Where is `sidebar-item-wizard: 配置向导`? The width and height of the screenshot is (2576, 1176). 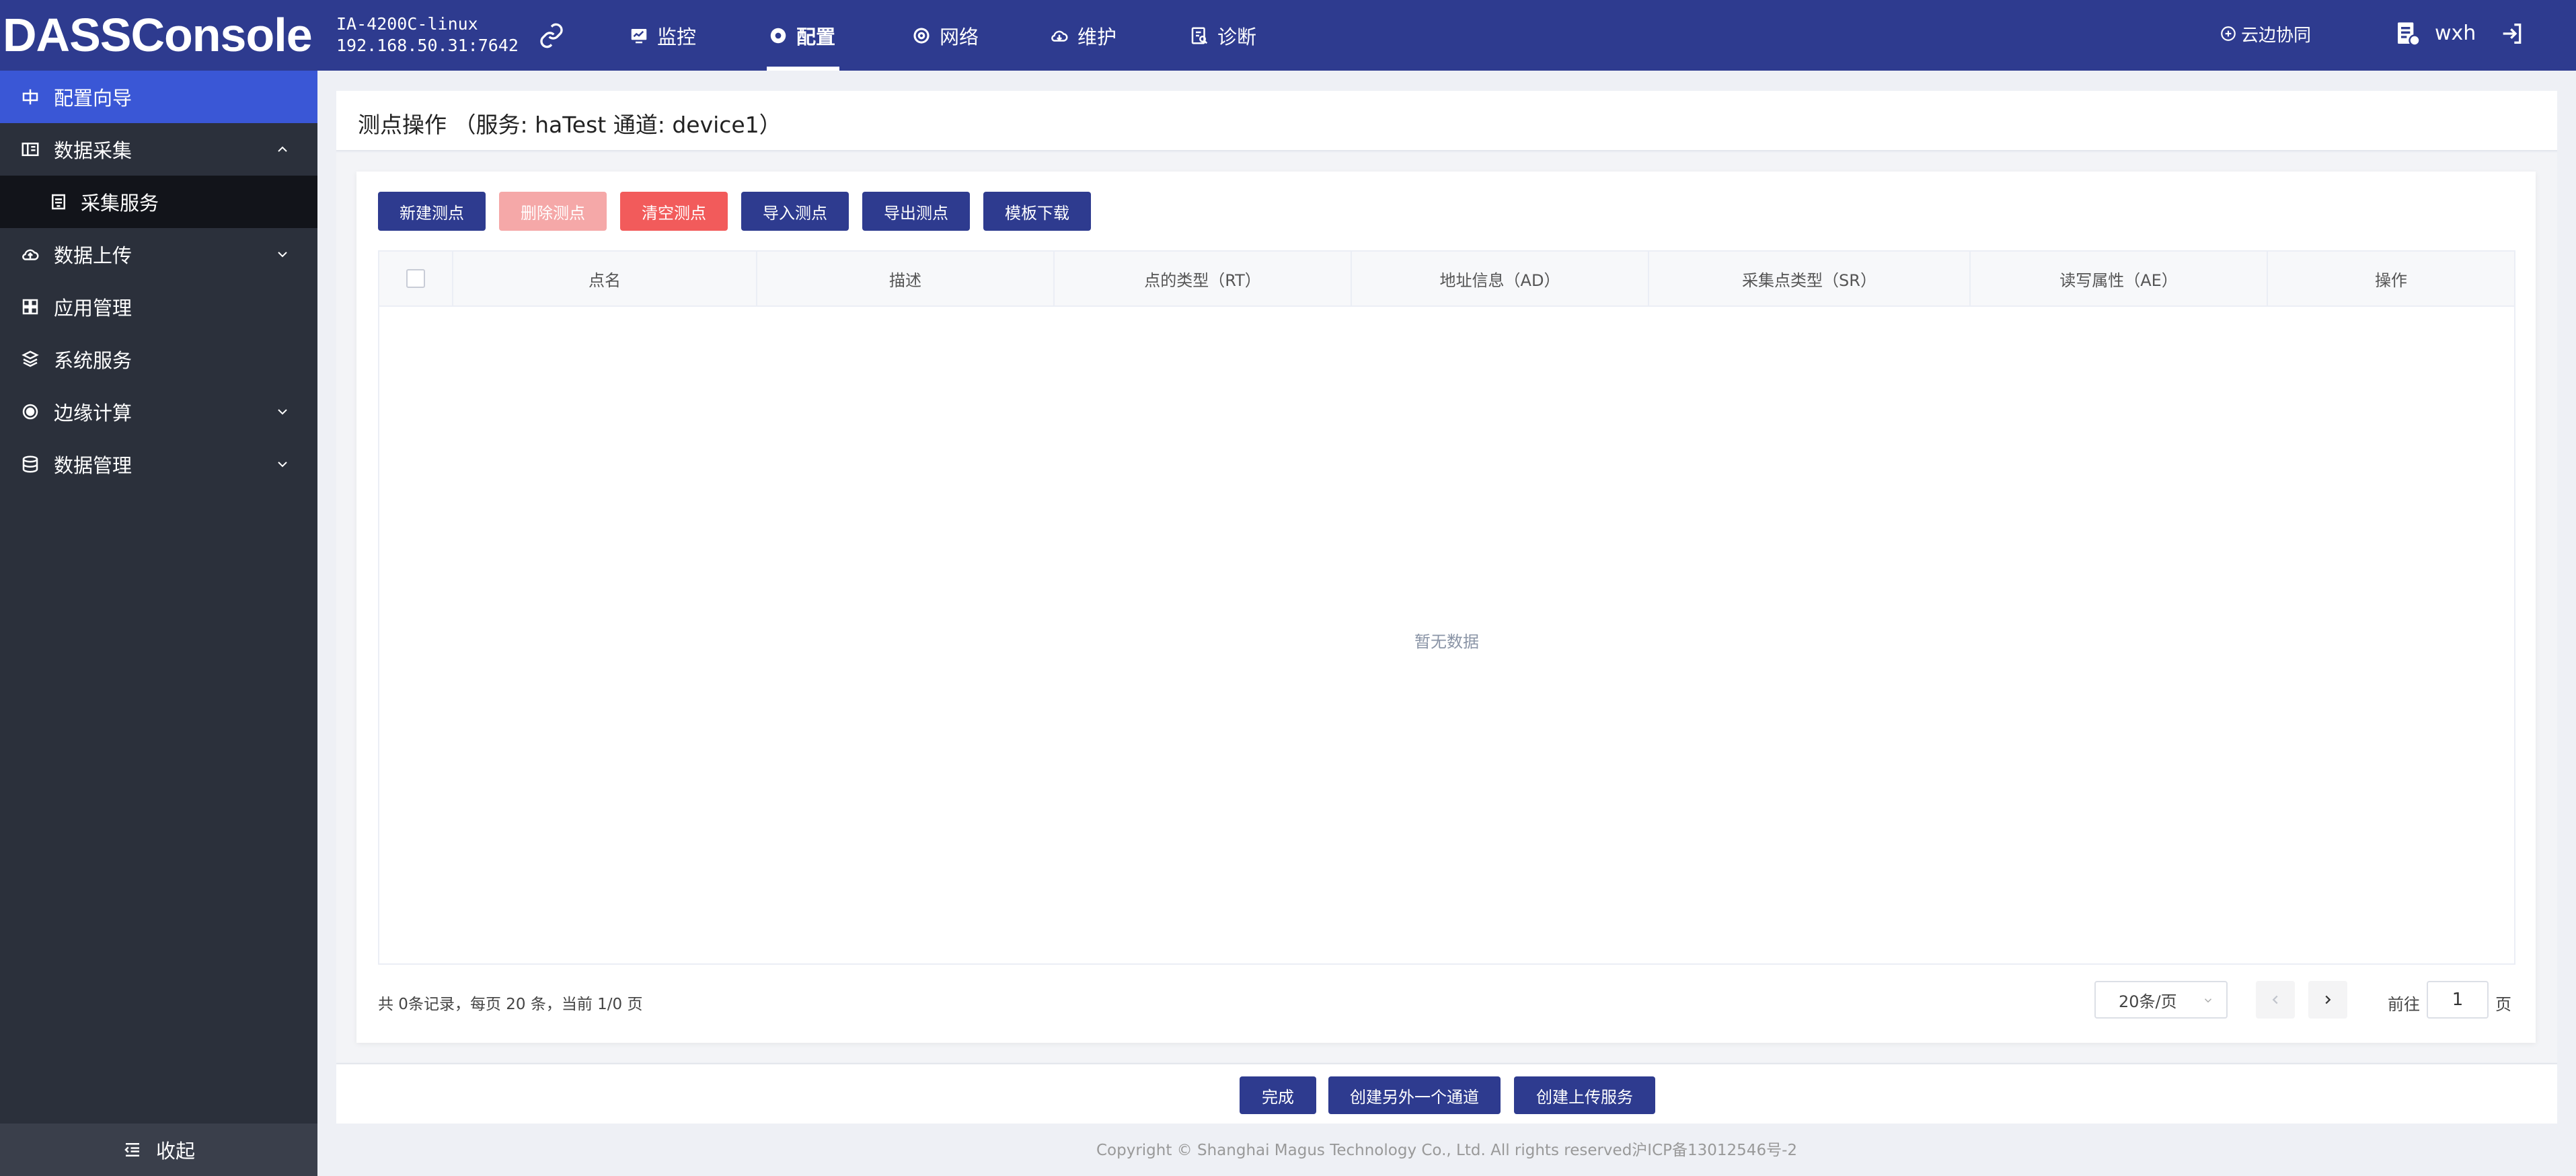
sidebar-item-wizard: 配置向导 is located at coordinates (158, 97).